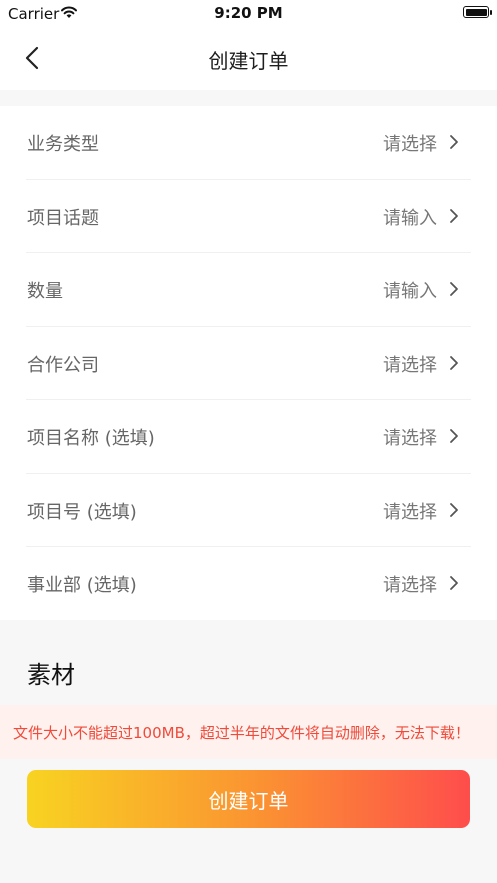 This screenshot has width=497, height=883. I want to click on warning-text: 文件大小不能超过100MB，超过半年的文件将自动删除，无法下载！, so click(241, 733).